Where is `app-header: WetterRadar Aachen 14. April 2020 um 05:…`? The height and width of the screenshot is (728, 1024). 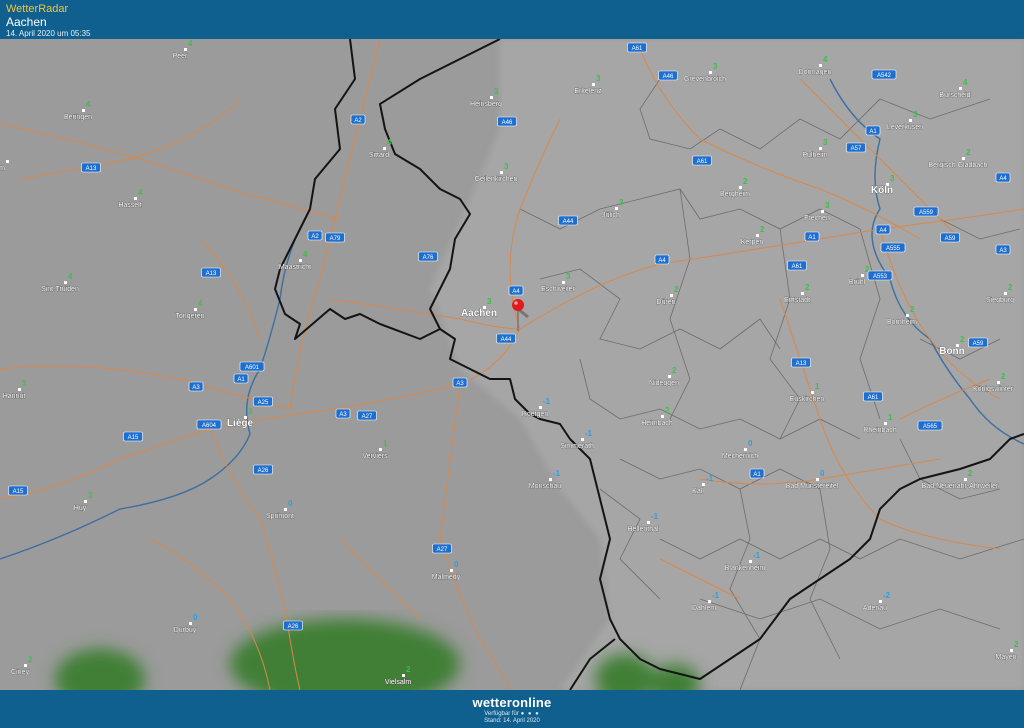
app-header: WetterRadar Aachen 14. April 2020 um 05:… is located at coordinates (512, 19).